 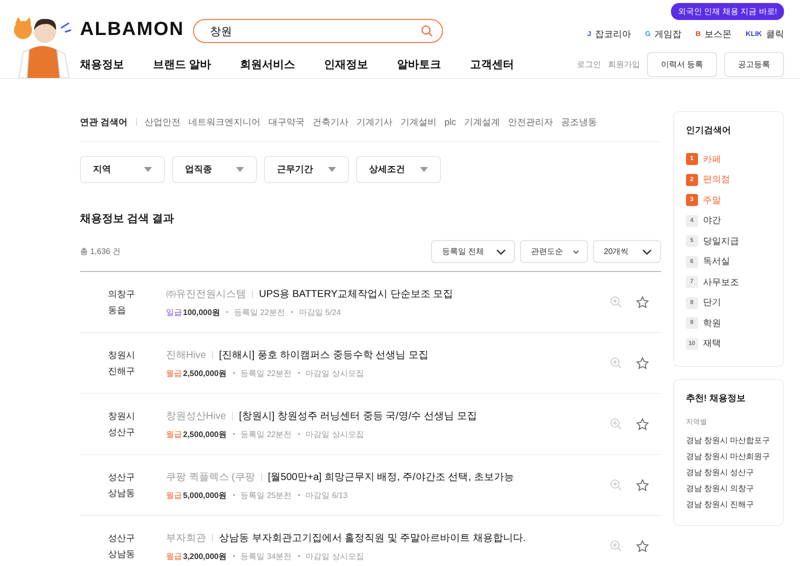 I want to click on region-link: 경남 창원시 마산회원구, so click(x=730, y=457).